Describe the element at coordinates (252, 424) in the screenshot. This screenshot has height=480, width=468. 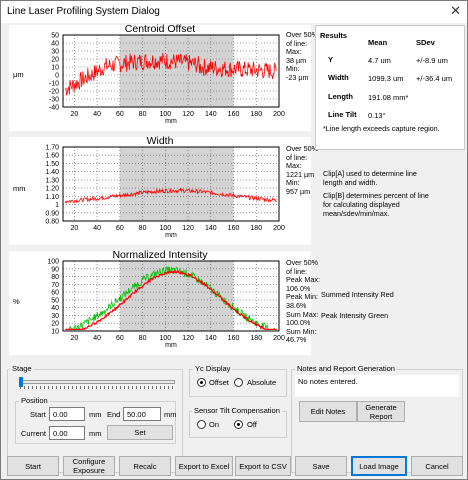
I see `tilt-off-label: Off` at that location.